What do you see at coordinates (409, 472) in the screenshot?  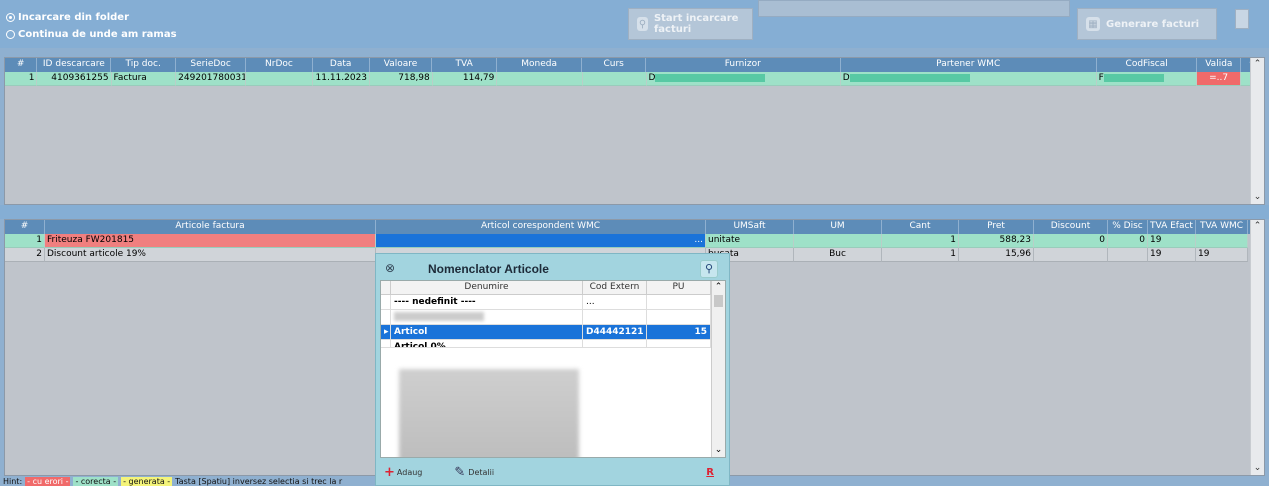 I see `add-button: Adaug` at bounding box center [409, 472].